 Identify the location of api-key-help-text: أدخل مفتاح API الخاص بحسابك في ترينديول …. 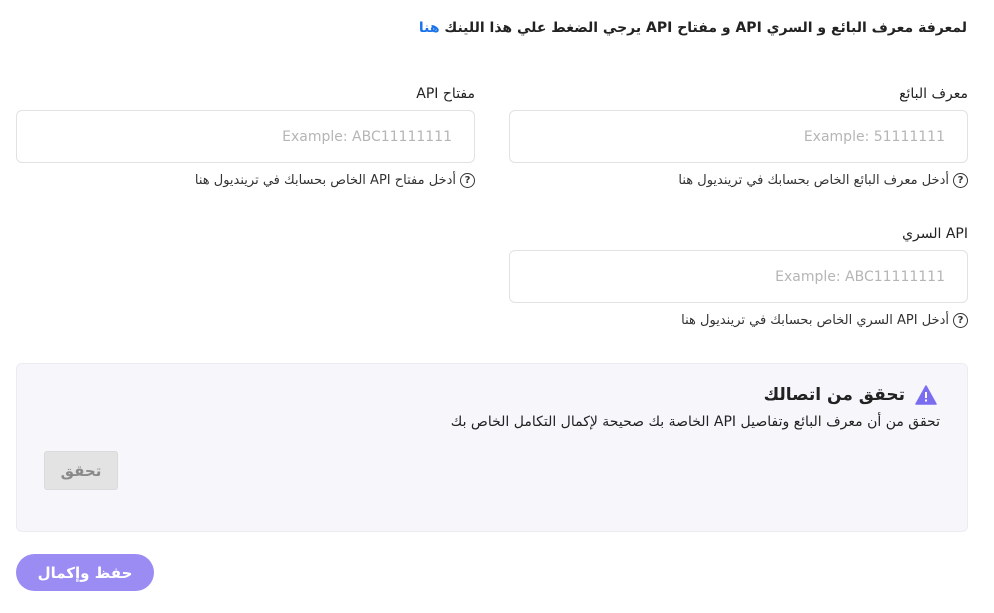
(325, 180).